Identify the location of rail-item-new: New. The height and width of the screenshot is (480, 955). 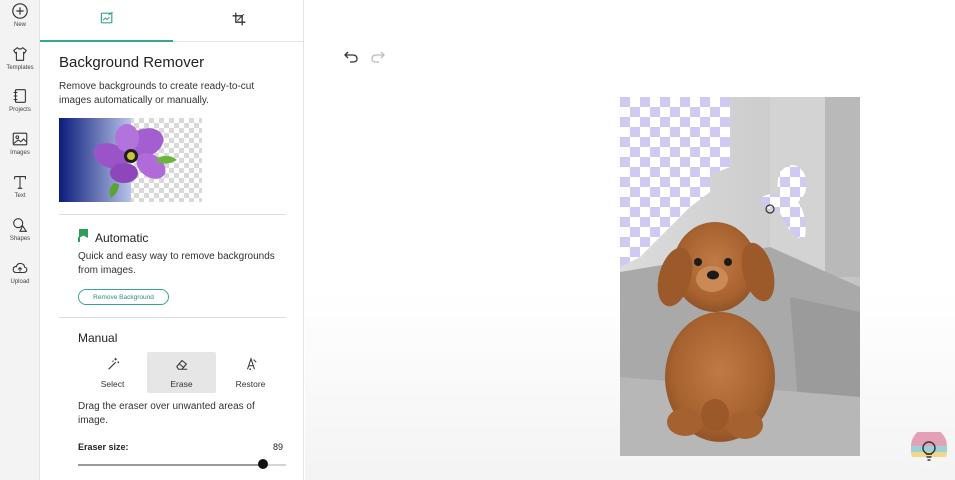
(20, 22).